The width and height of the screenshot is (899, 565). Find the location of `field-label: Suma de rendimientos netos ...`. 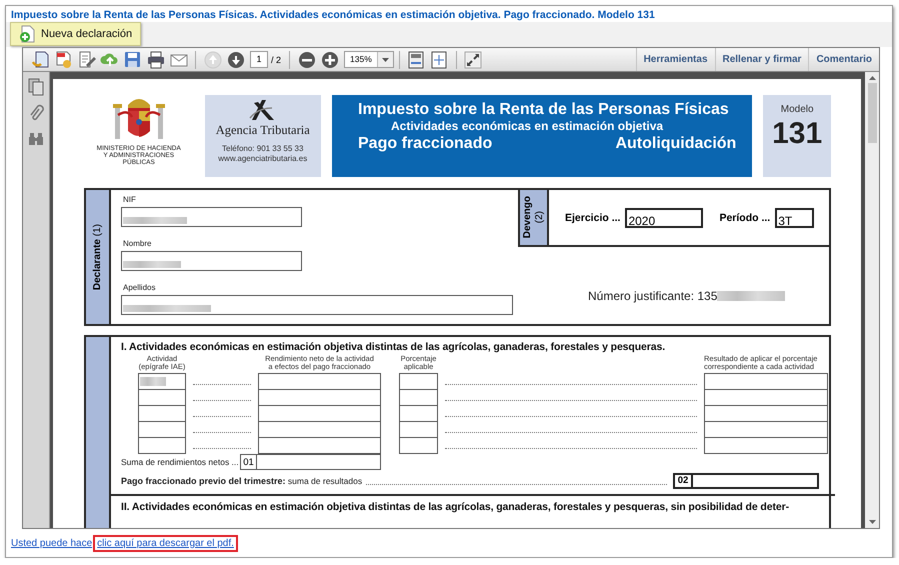

field-label: Suma de rendimientos netos ... is located at coordinates (180, 462).